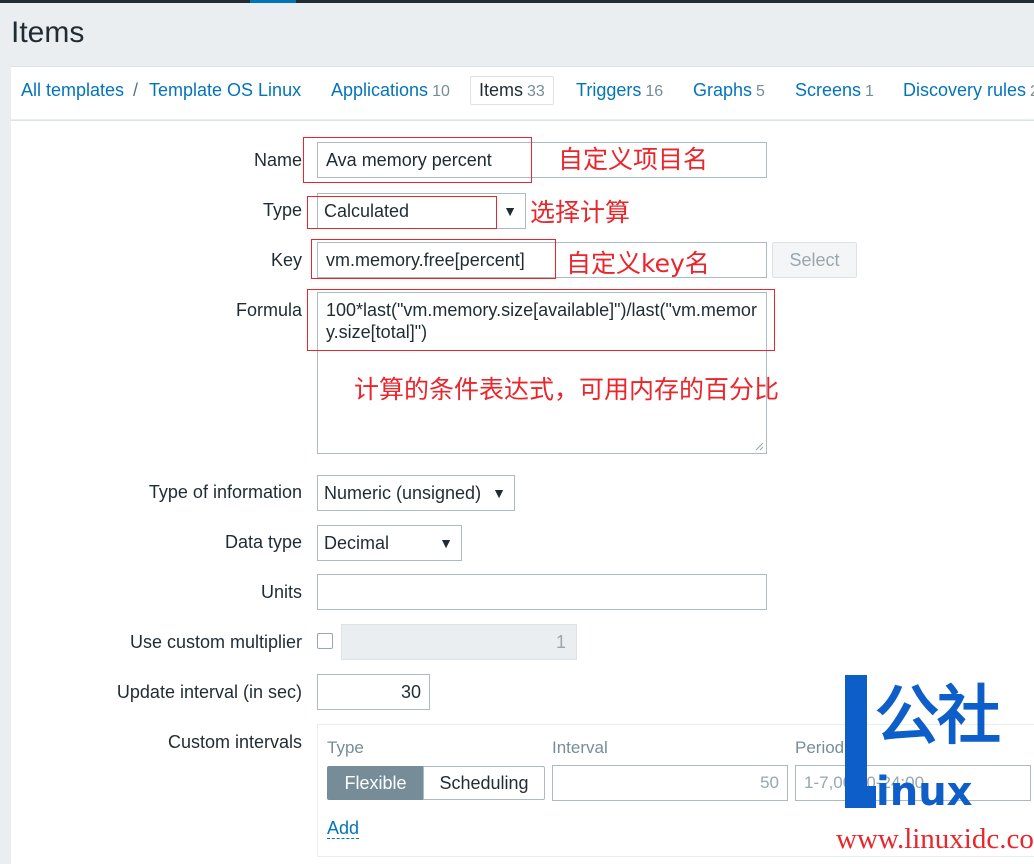  Describe the element at coordinates (965, 90) in the screenshot. I see `tab-discovery-rules-label: Discovery rules` at that location.